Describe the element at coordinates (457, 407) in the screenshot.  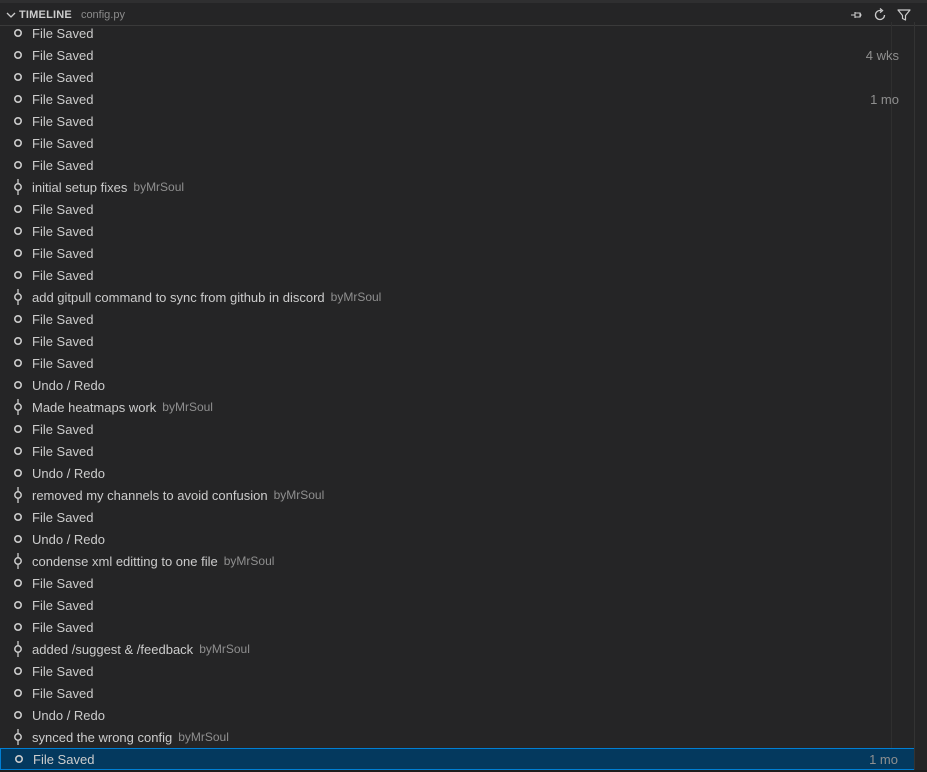
I see `timeline-item: Made heatmaps work byMrSoul` at that location.